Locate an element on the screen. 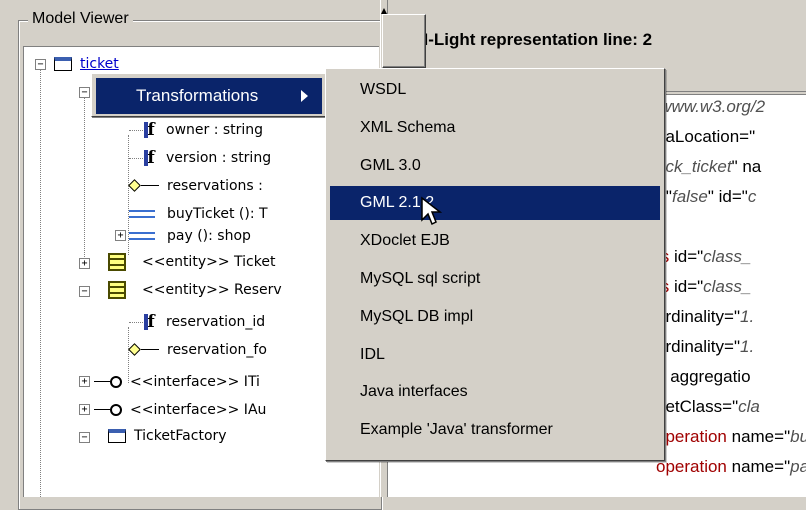 The width and height of the screenshot is (806, 510). tree-item-pay: pay (): shop is located at coordinates (190, 236).